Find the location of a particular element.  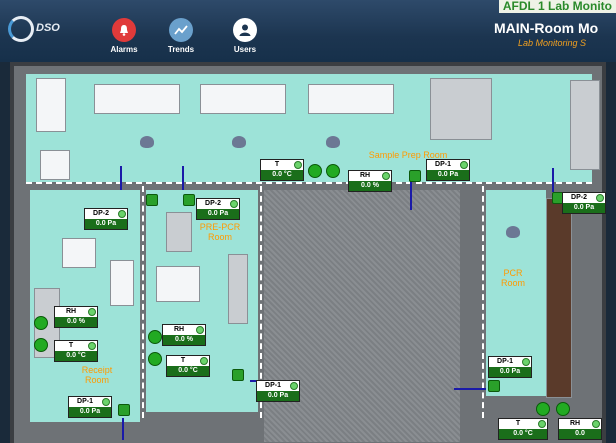

pre-pcr-room-label: PRE-PCR Room is located at coordinates (220, 232).